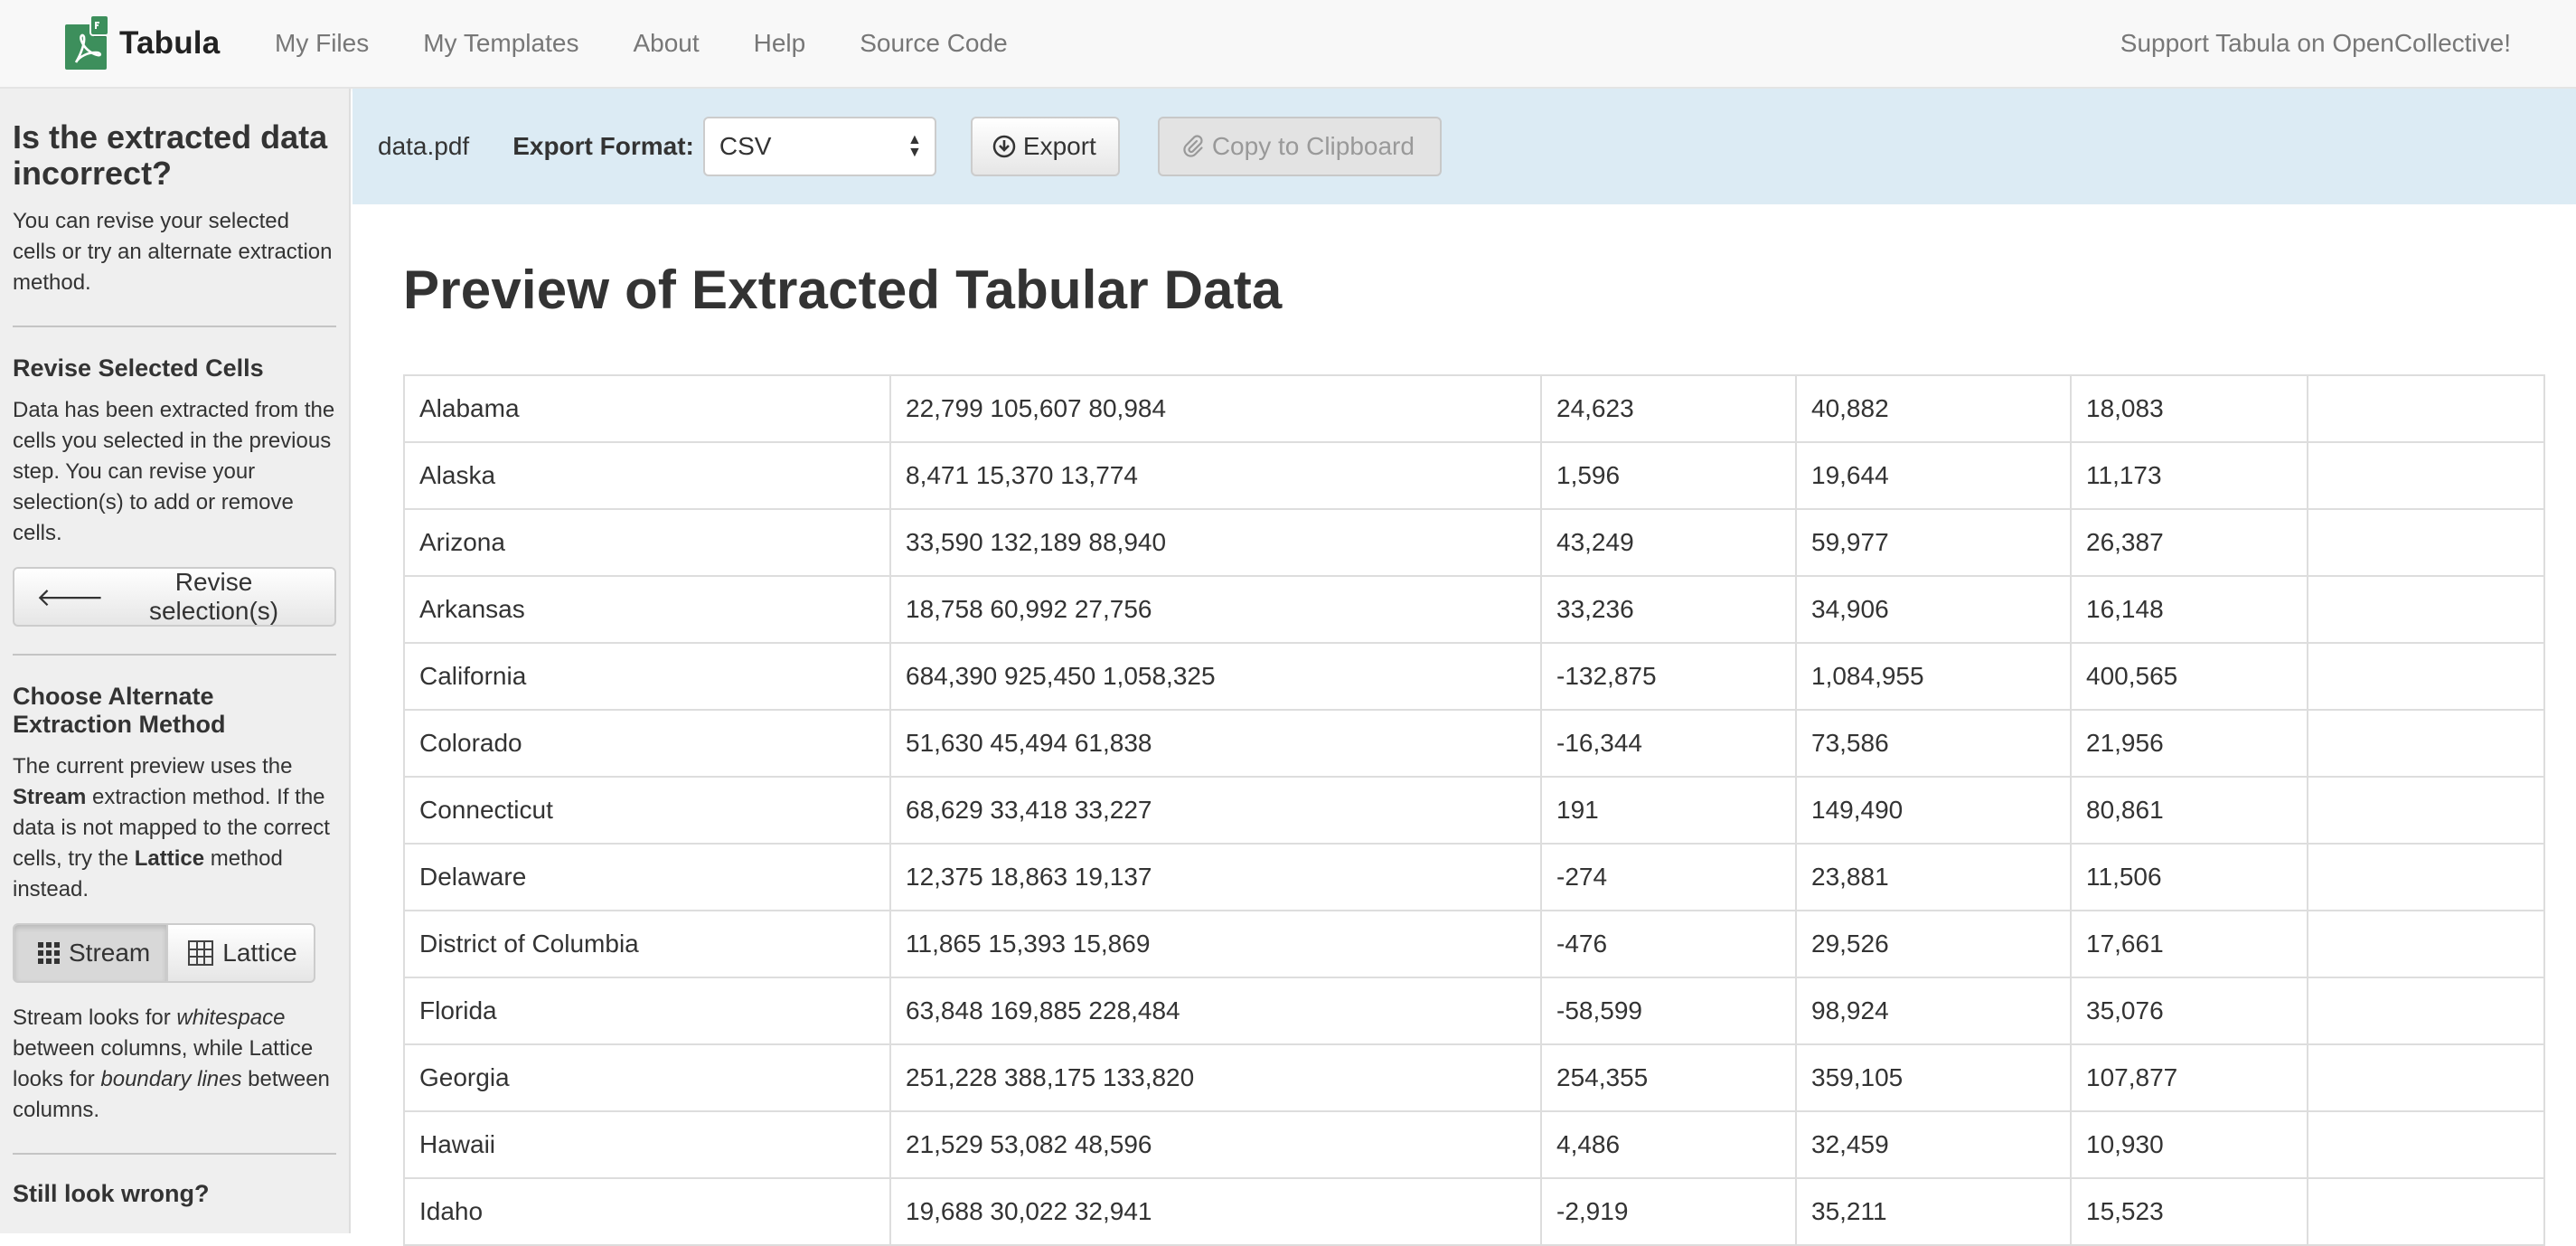 The width and height of the screenshot is (2576, 1246). I want to click on table-cell: -476, so click(1668, 944).